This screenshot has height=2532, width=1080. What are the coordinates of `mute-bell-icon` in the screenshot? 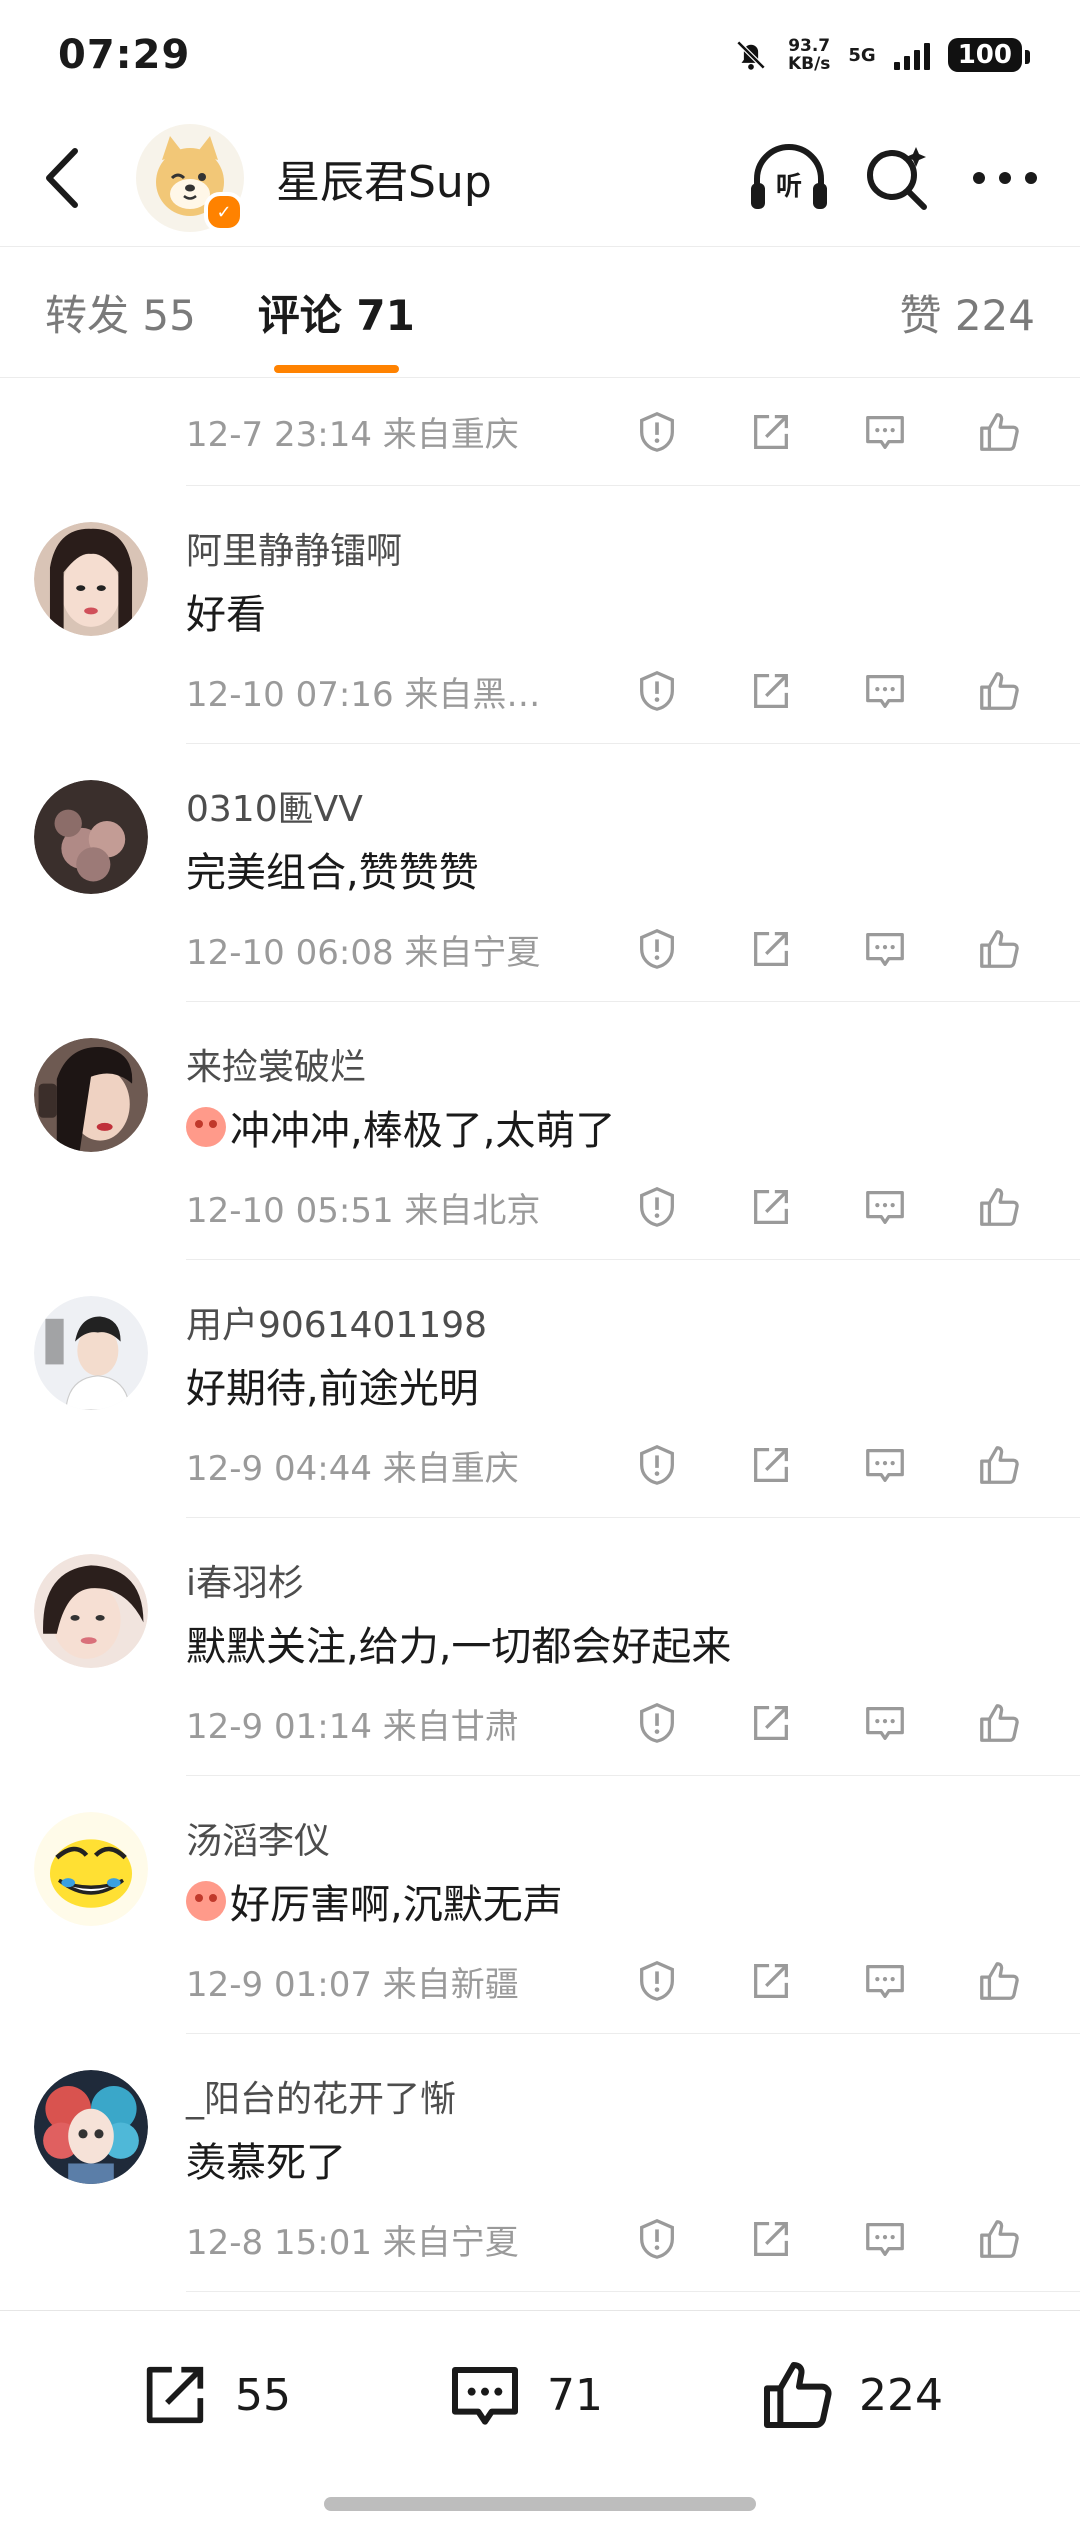 It's located at (751, 55).